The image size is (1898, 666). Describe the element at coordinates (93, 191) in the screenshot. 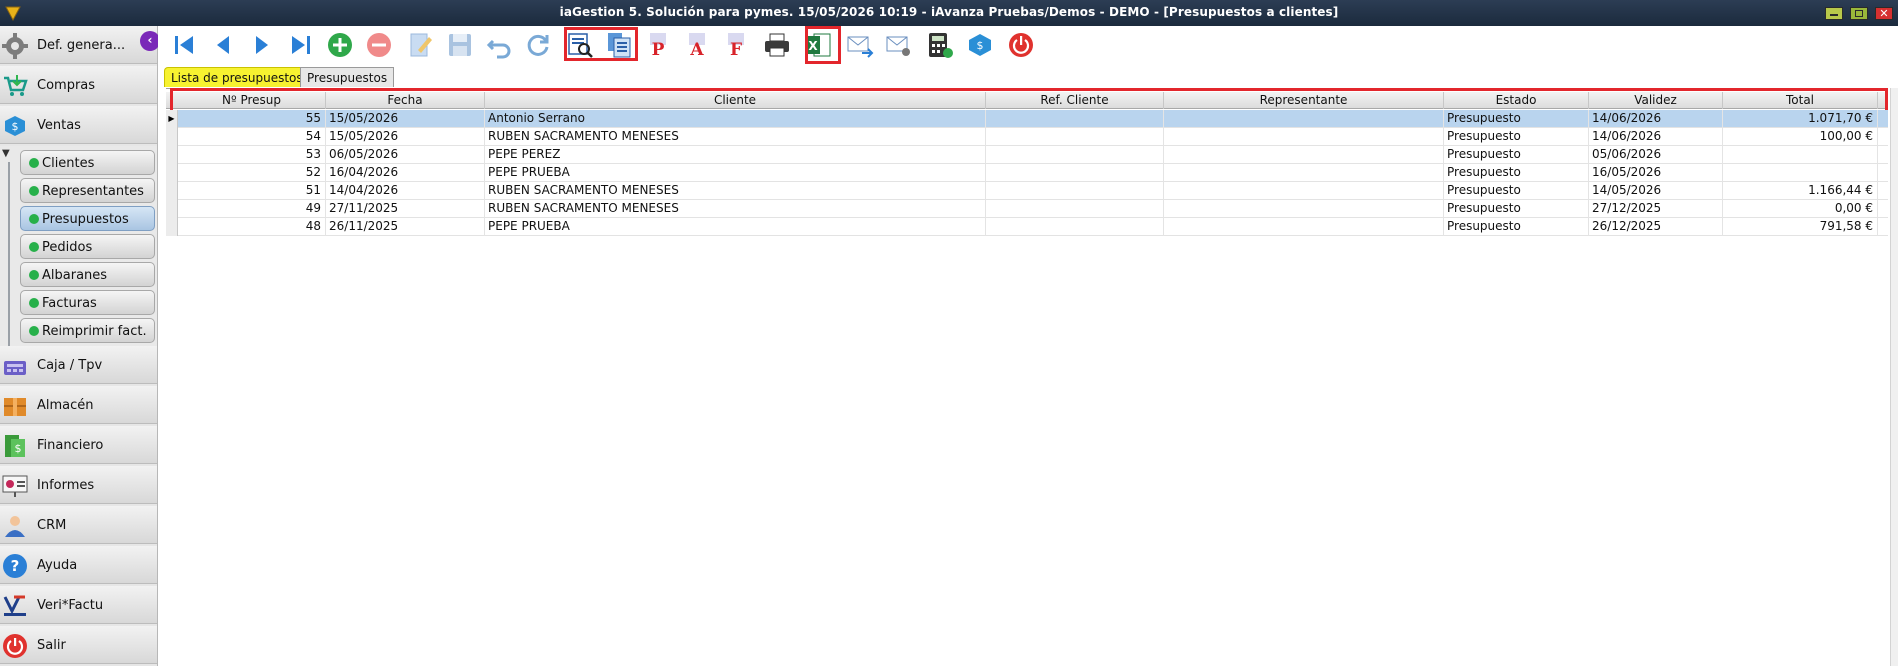

I see `submenu-item-label: Representantes` at that location.